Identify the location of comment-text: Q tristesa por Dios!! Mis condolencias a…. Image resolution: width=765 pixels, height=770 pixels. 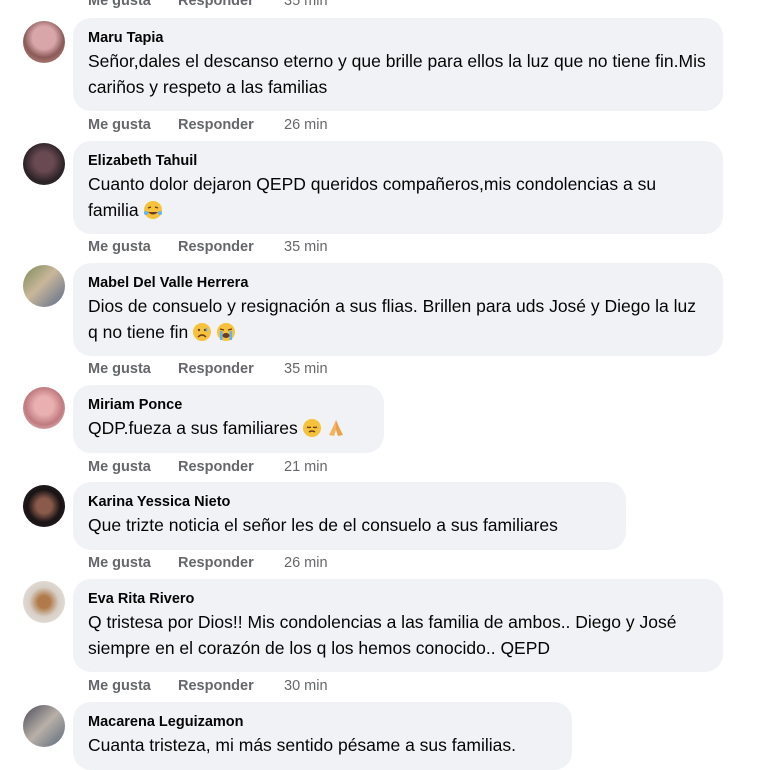
(385, 635).